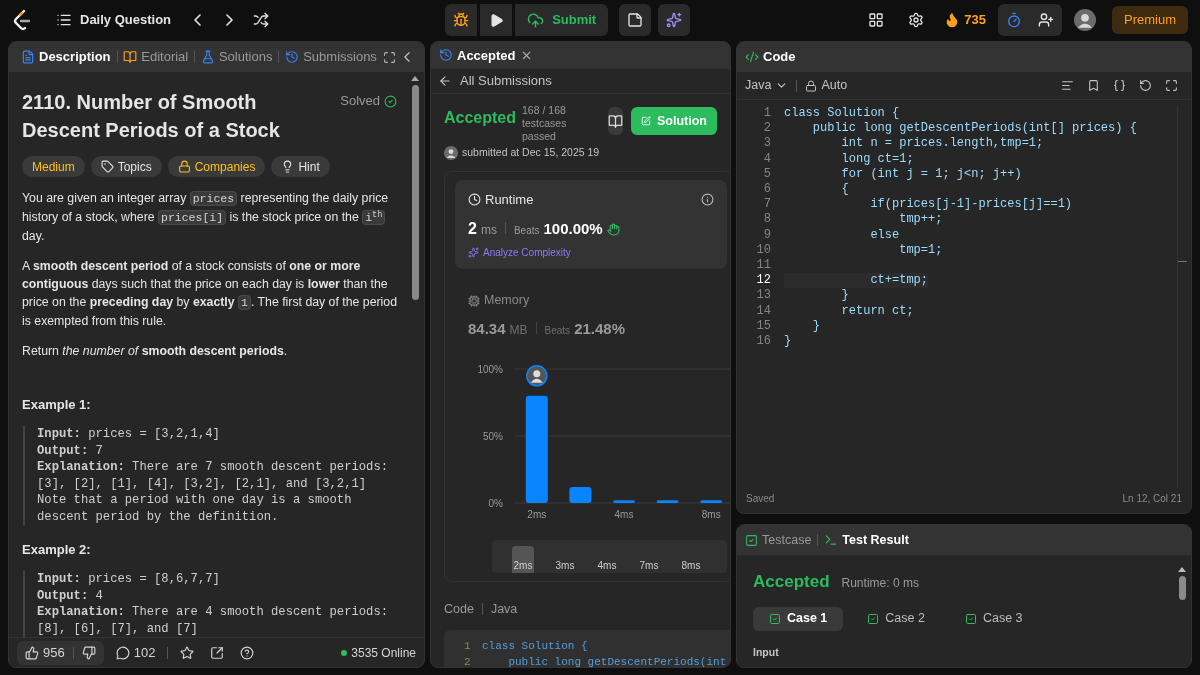 This screenshot has width=1200, height=675. I want to click on back-link: All Submissions, so click(580, 81).